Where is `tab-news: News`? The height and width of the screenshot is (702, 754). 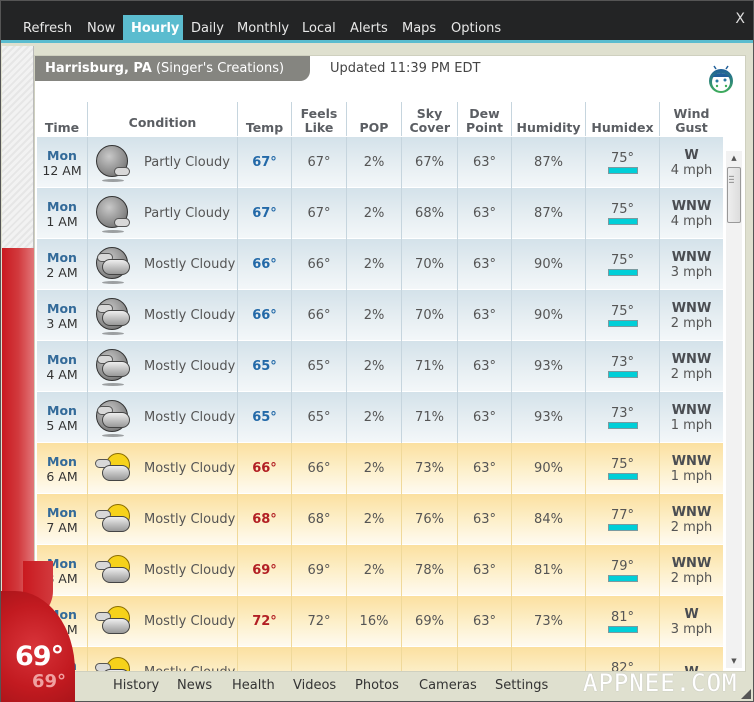 tab-news: News is located at coordinates (194, 685).